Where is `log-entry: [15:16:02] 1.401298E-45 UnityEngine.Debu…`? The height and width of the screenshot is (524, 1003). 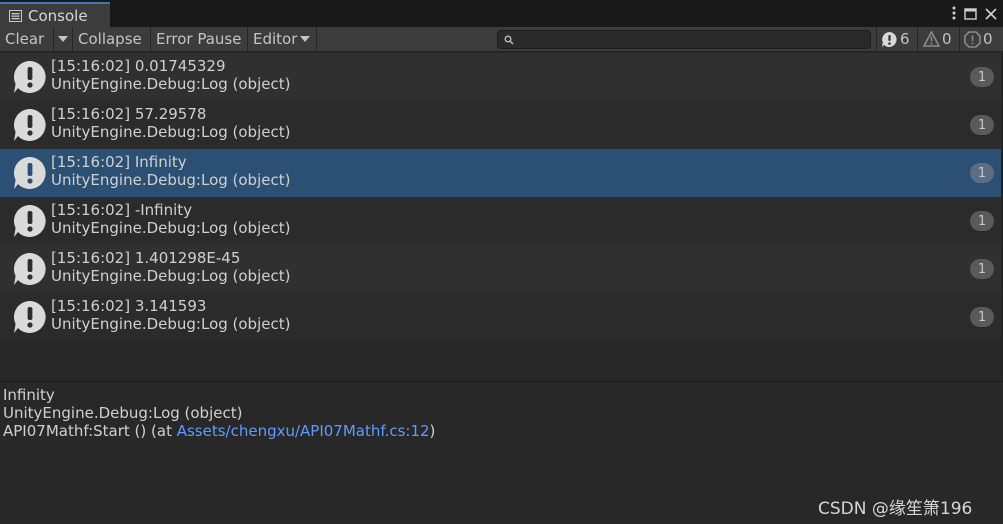 log-entry: [15:16:02] 1.401298E-45 UnityEngine.Debu… is located at coordinates (500, 269).